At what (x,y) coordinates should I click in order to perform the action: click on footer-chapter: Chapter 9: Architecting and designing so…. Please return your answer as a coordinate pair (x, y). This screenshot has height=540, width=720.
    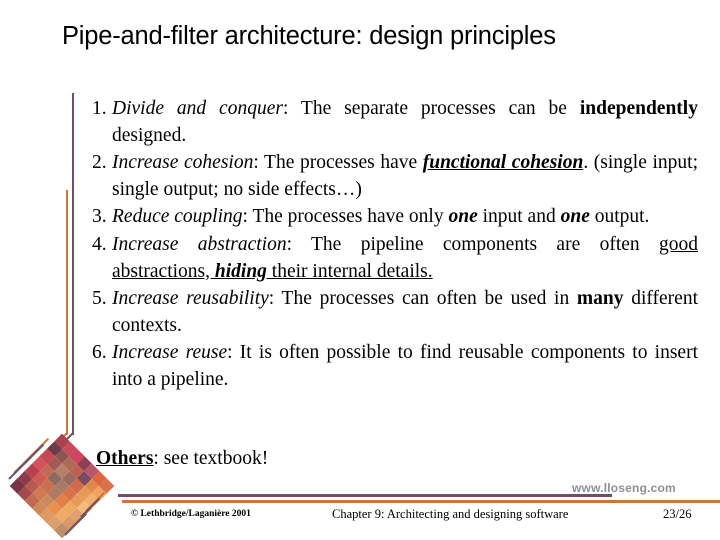
    Looking at the image, I should click on (450, 514).